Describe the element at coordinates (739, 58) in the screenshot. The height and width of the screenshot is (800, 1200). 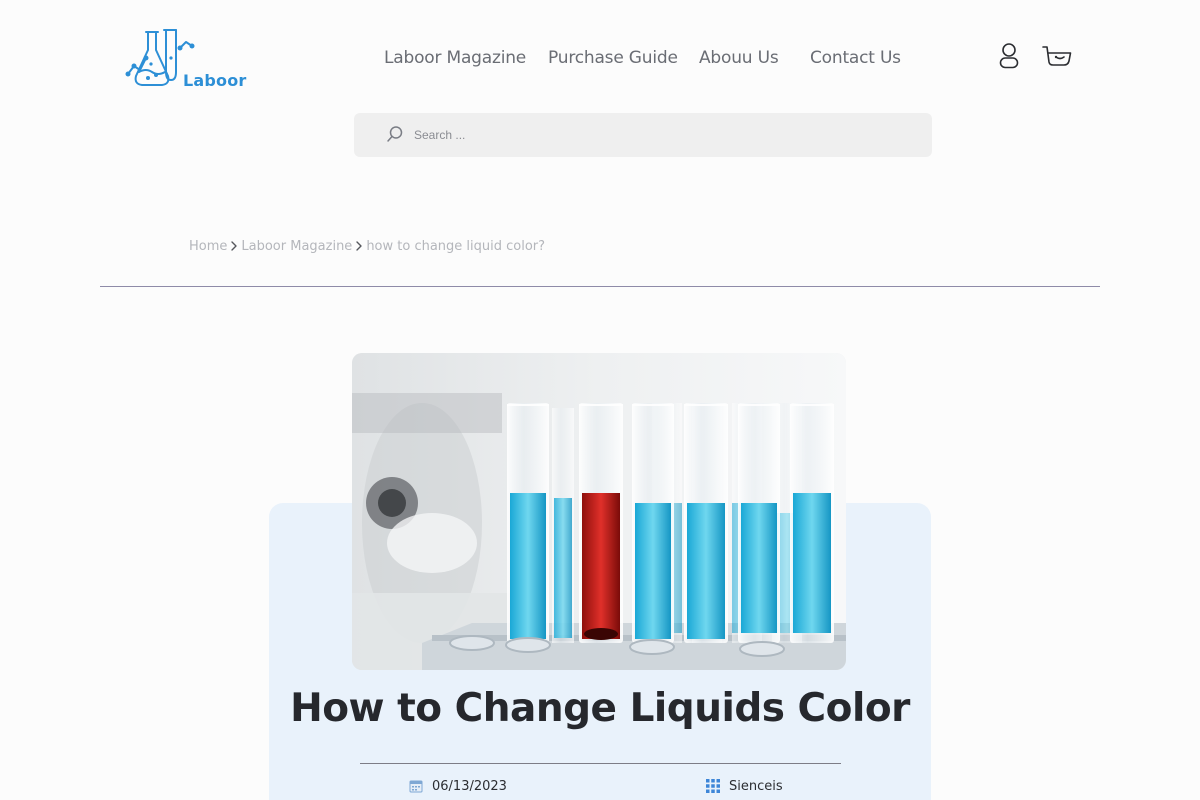
I see `nav-item-about-us: Abouu Us` at that location.